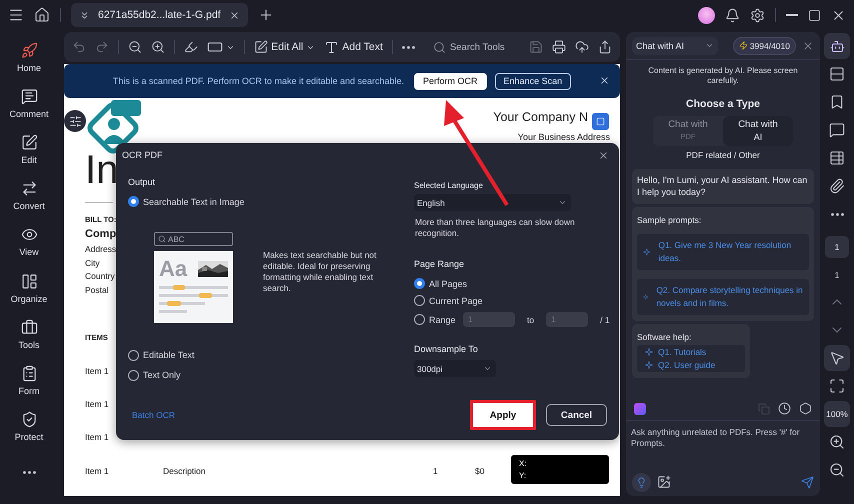 This screenshot has width=854, height=504. Describe the element at coordinates (29, 242) in the screenshot. I see `sidebar-item: View` at that location.